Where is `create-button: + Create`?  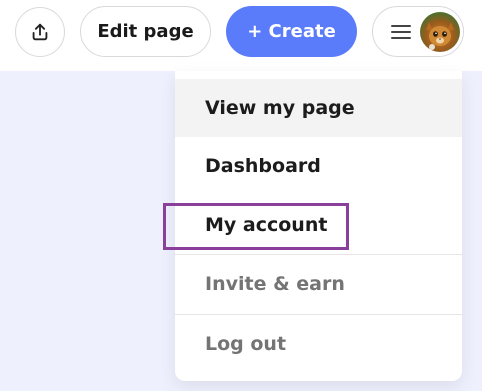
create-button: + Create is located at coordinates (291, 31).